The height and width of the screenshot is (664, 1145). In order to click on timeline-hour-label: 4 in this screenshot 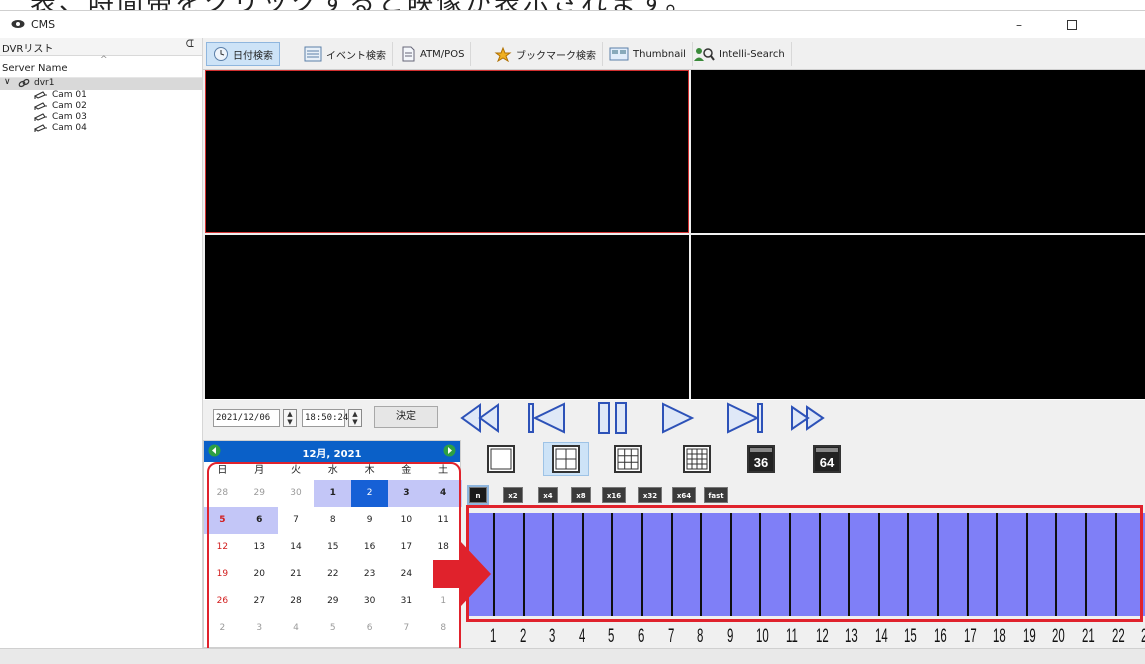, I will do `click(582, 636)`.